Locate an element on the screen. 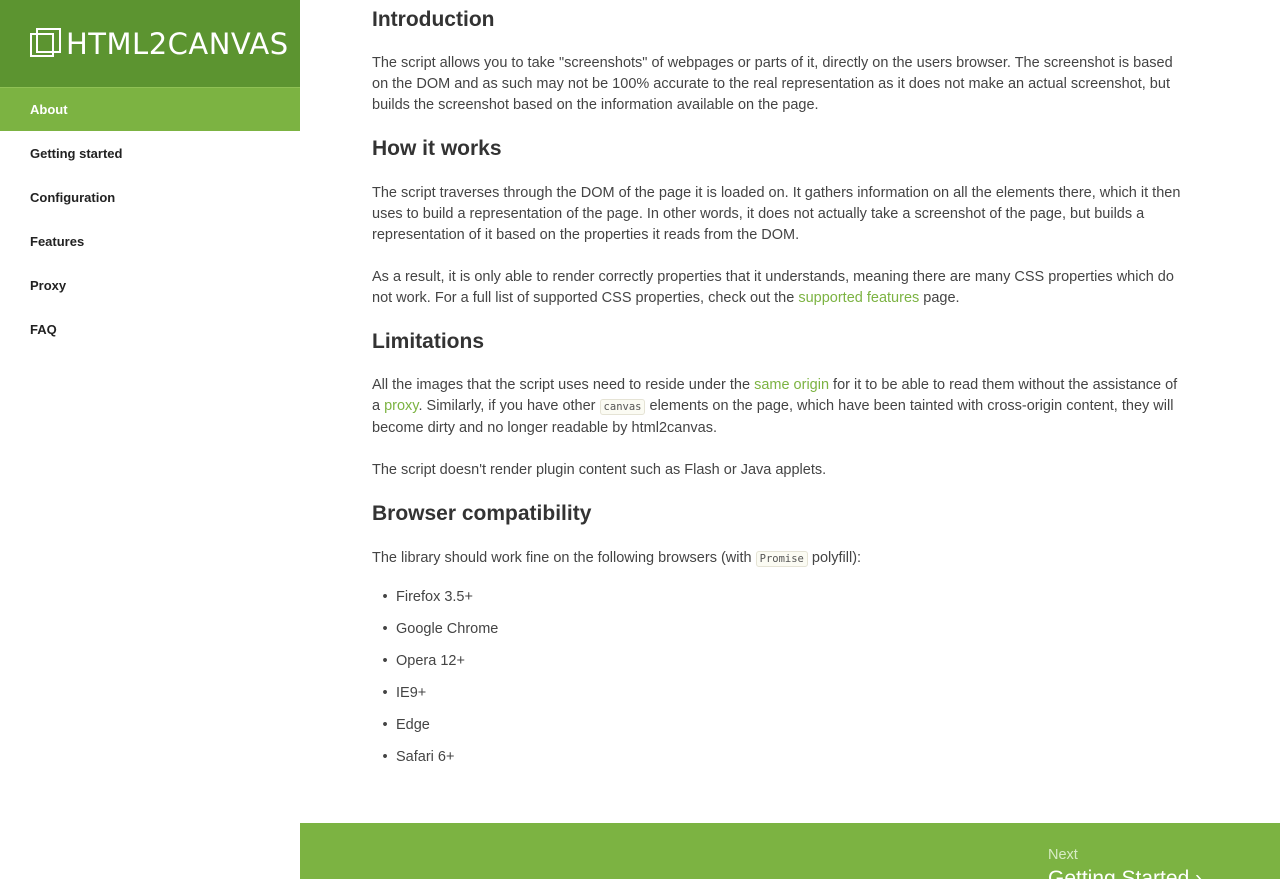 The height and width of the screenshot is (891, 1280). limitations-heading: Limitations is located at coordinates (428, 341).